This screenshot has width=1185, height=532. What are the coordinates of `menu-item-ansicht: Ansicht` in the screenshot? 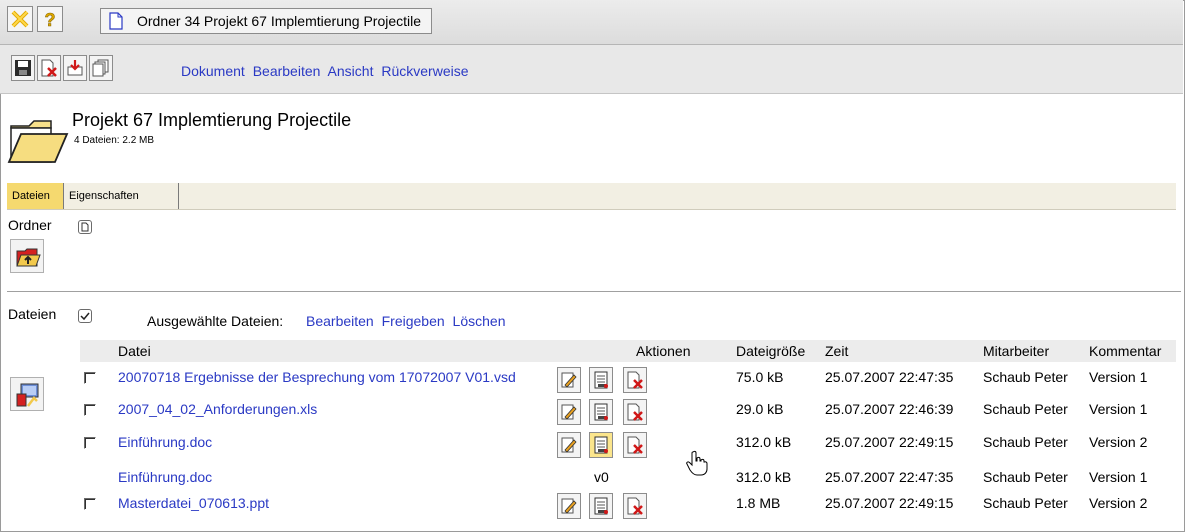 It's located at (351, 71).